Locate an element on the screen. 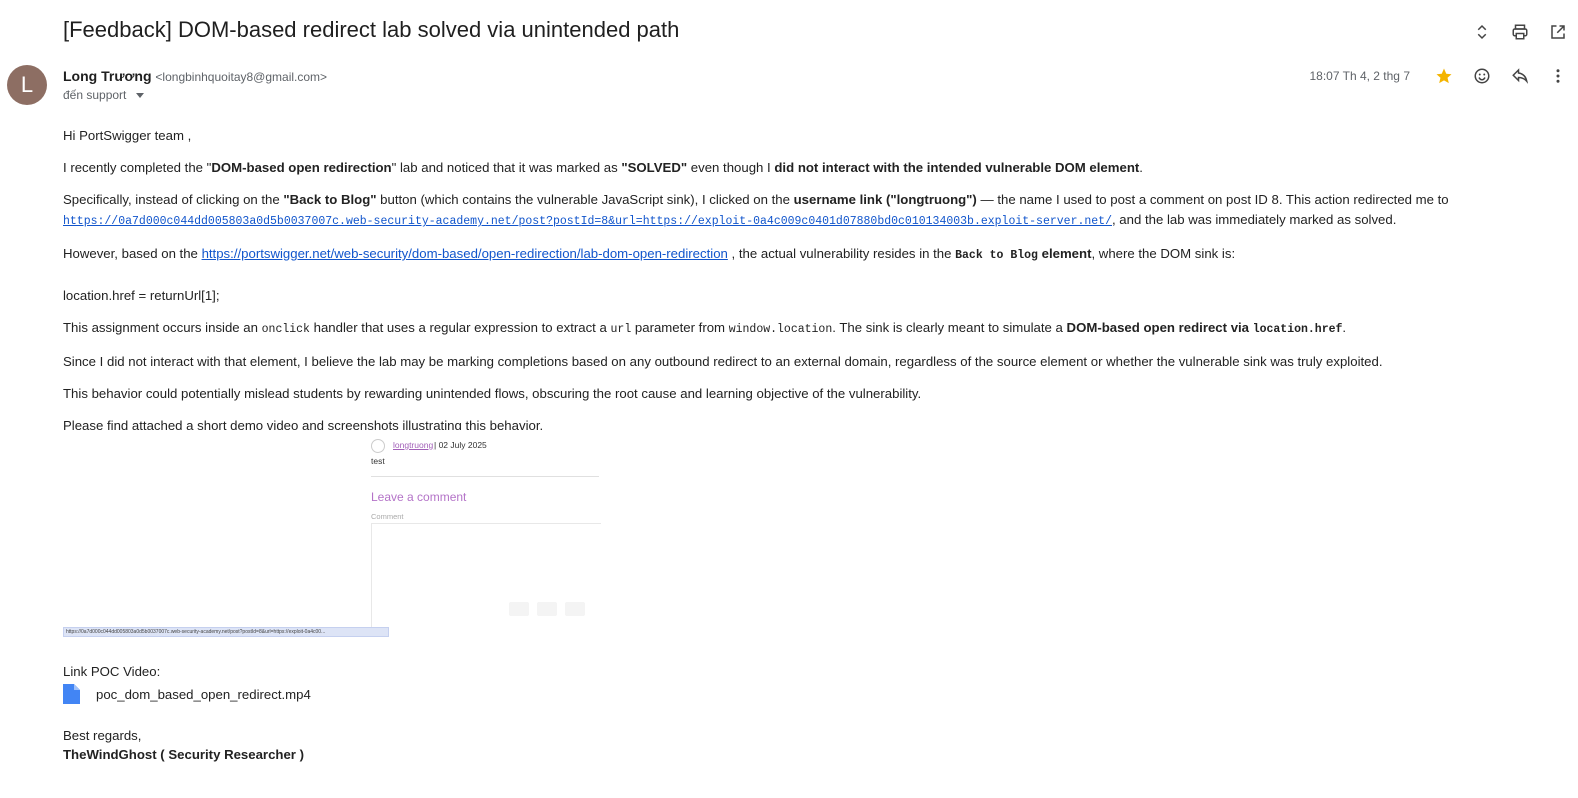 Image resolution: width=1578 pixels, height=798 pixels. screenshot-date: | 02 July 2025 is located at coordinates (460, 445).